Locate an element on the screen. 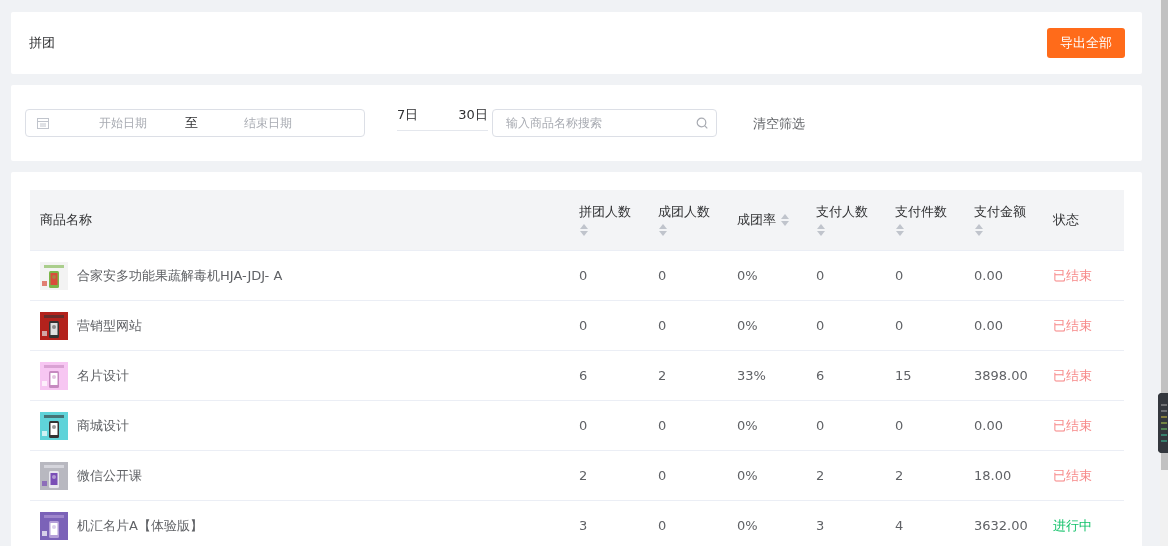 Image resolution: width=1168 pixels, height=546 pixels. product-name: 微信公开课 is located at coordinates (109, 475).